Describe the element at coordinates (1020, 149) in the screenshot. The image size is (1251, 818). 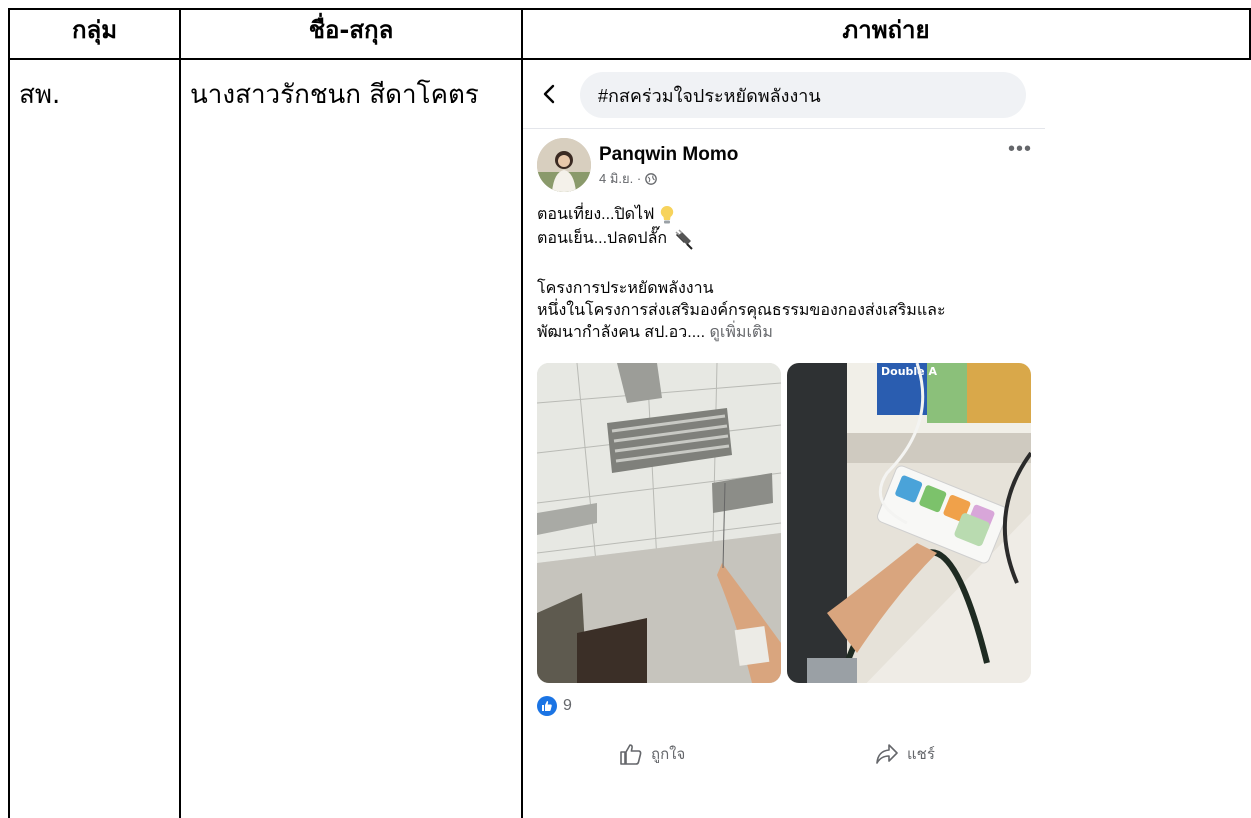
I see `more-options-icon: •••` at that location.